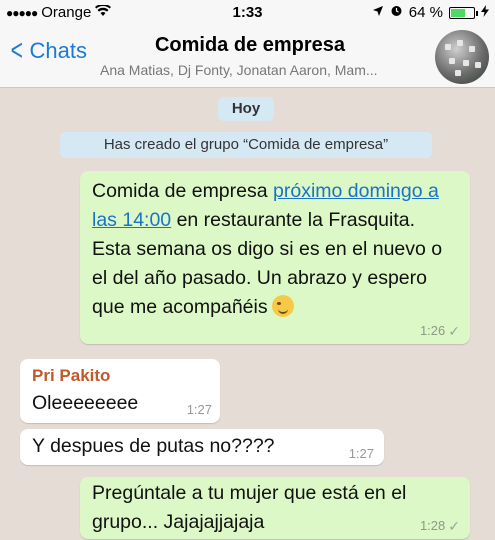 Image resolution: width=495 pixels, height=540 pixels. I want to click on group-title: Comida de empresa, so click(250, 45).